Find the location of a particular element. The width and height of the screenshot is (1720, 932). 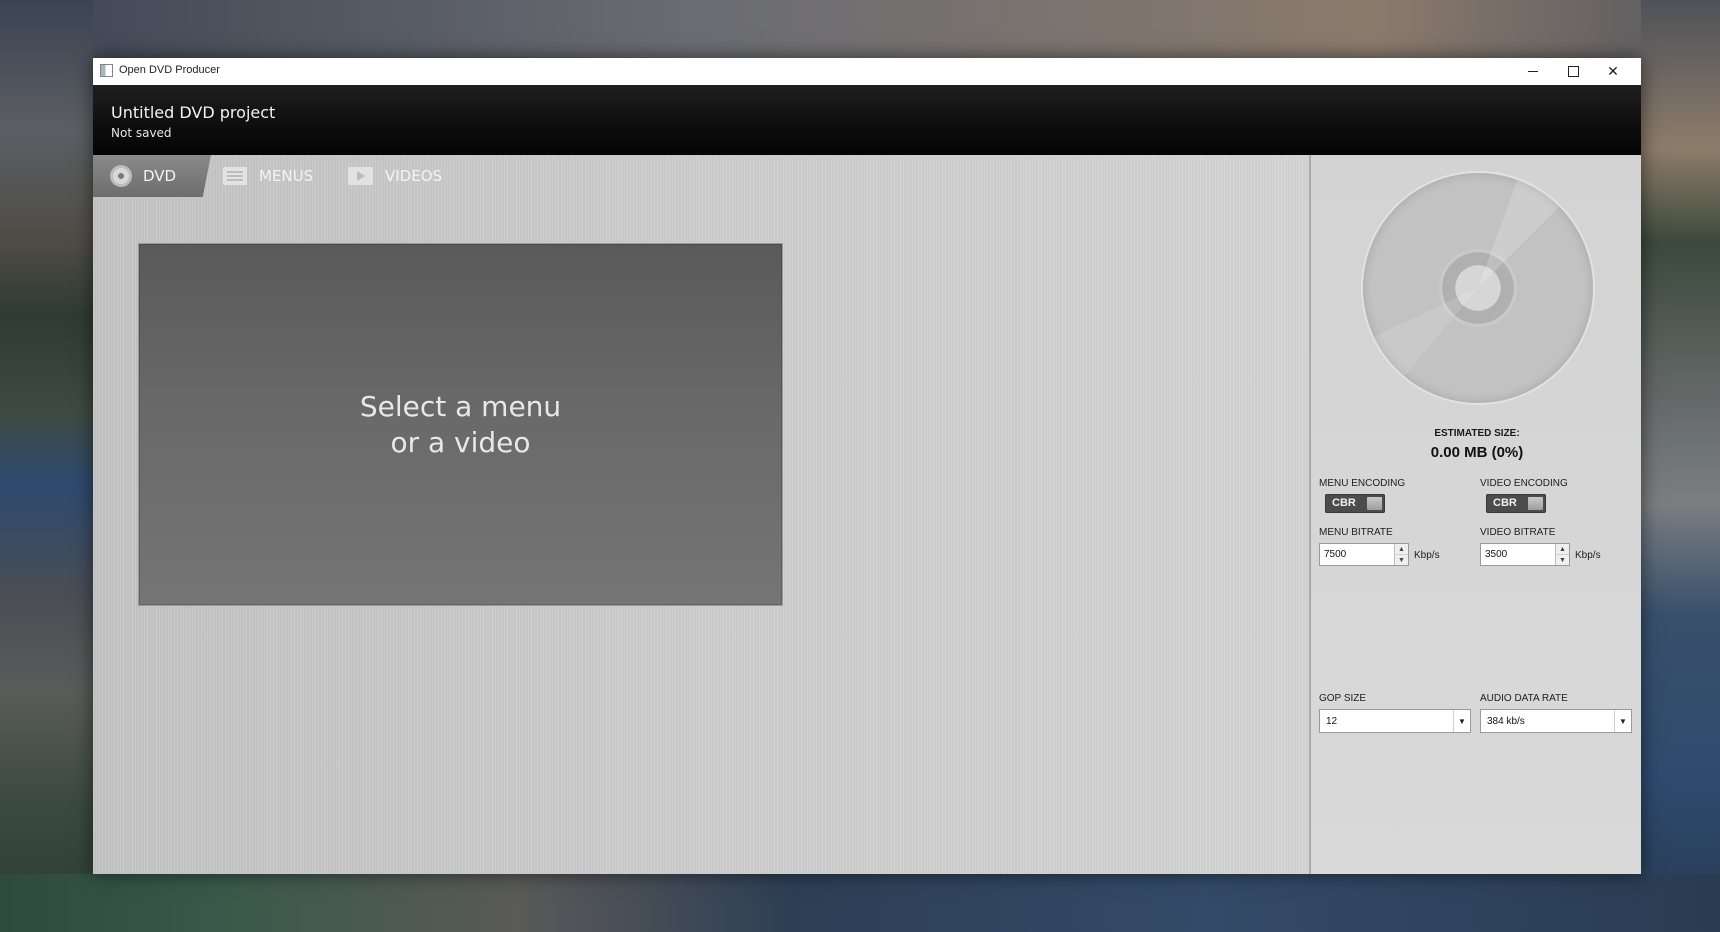

menu-bitrate-unit: Kbp/s is located at coordinates (1427, 555).